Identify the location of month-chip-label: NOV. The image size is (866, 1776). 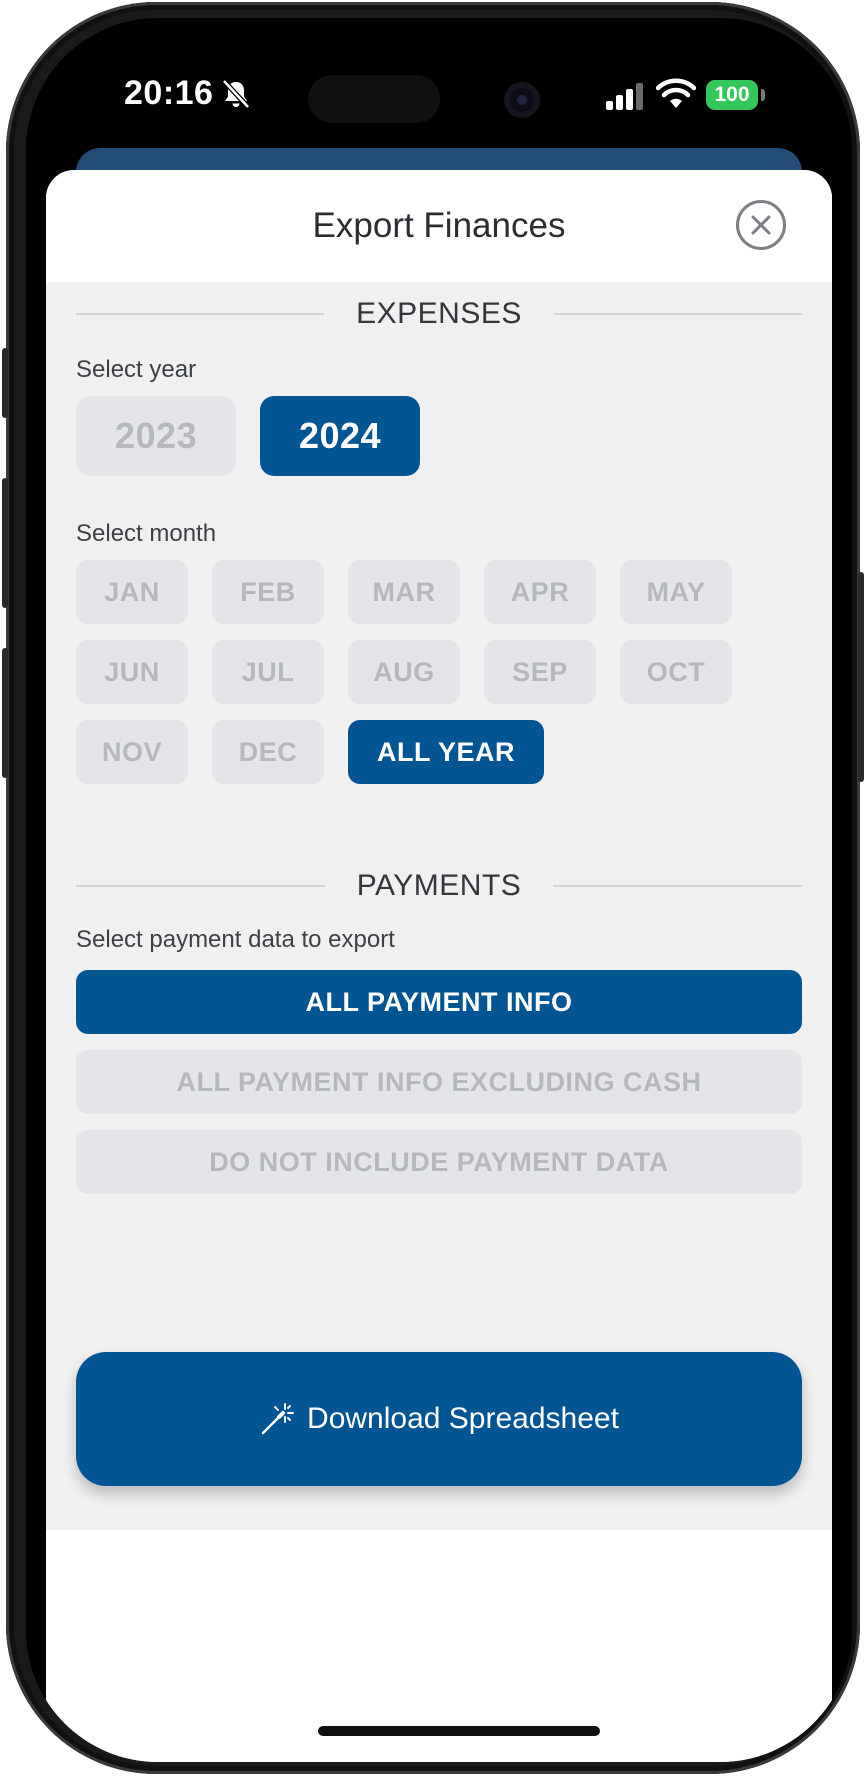
(131, 751).